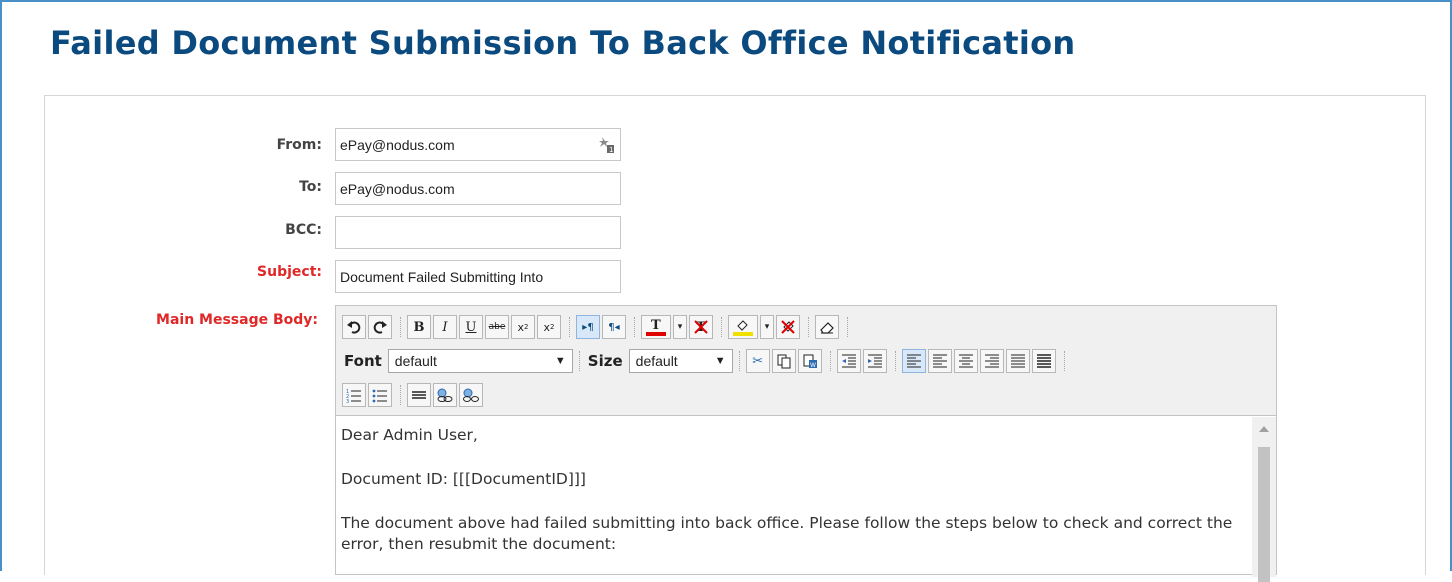 The width and height of the screenshot is (1452, 582). I want to click on svg-text: 3, so click(347, 401).